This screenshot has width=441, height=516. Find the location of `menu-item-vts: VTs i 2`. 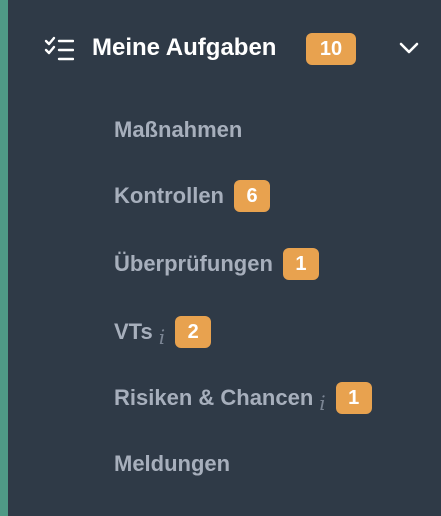

menu-item-vts: VTs i 2 is located at coordinates (163, 332).